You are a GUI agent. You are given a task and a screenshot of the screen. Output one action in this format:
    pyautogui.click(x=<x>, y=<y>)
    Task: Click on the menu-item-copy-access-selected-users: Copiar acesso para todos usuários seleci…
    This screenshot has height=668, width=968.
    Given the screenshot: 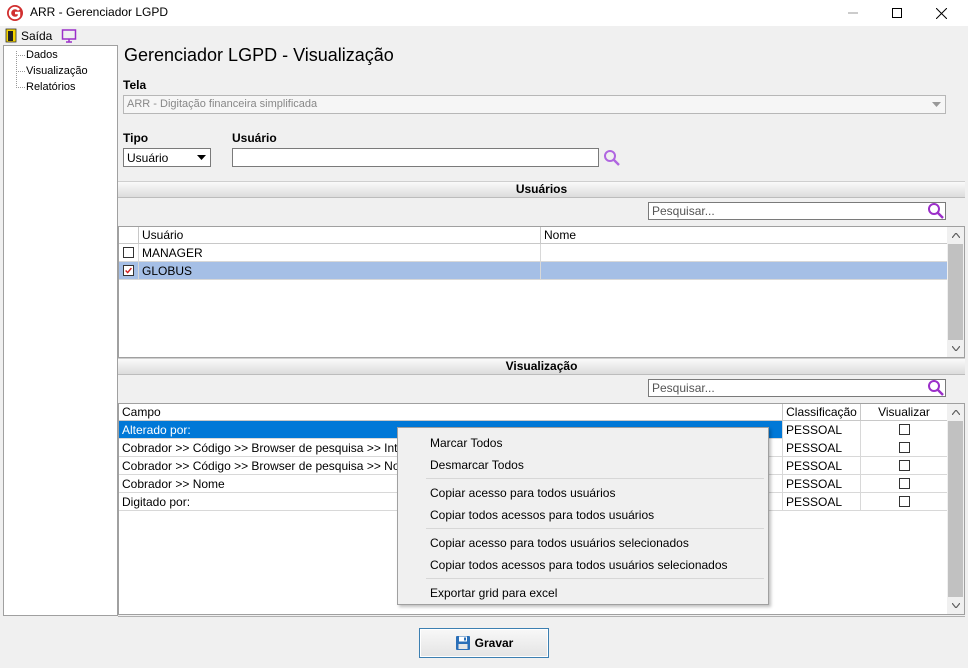 What is the action you would take?
    pyautogui.click(x=559, y=543)
    